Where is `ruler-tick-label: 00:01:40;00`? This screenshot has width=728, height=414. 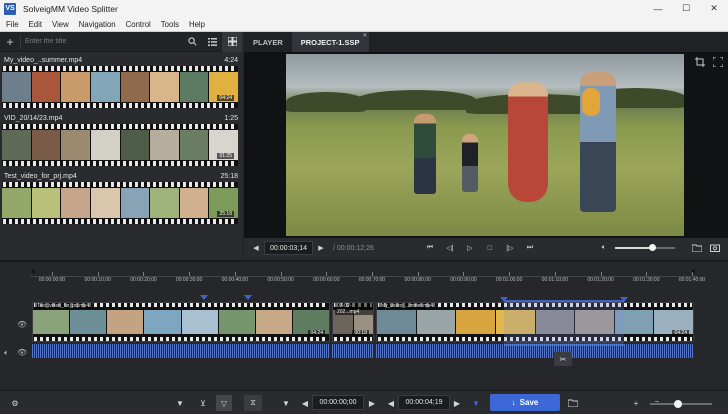 ruler-tick-label: 00:01:40;00 is located at coordinates (692, 280).